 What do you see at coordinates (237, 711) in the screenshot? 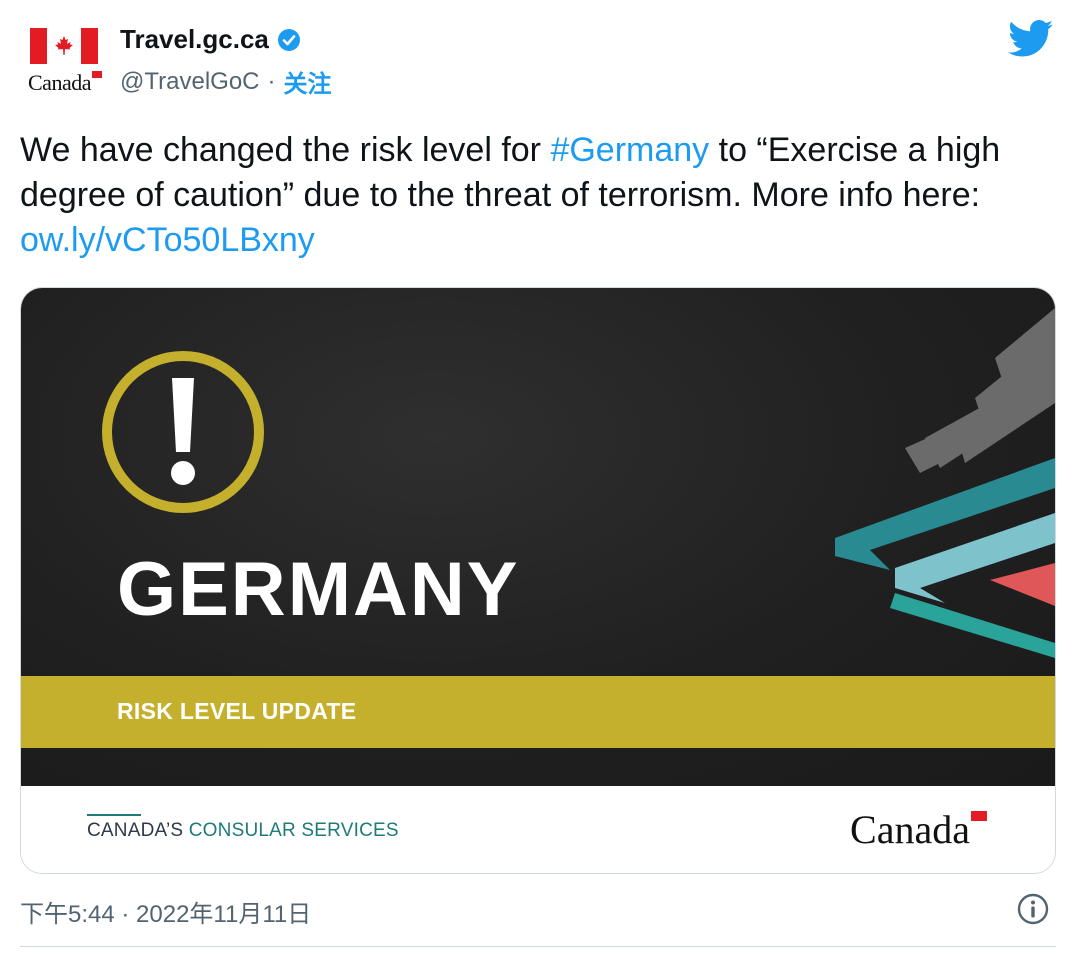
I see `risk-label: RISK LEVEL UPDATE` at bounding box center [237, 711].